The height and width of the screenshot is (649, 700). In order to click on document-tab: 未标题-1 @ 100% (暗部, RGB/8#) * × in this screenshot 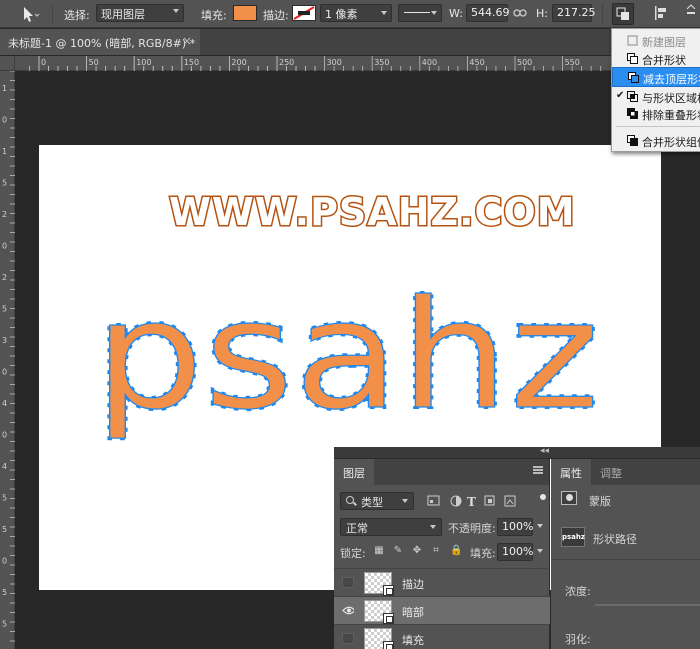, I will do `click(100, 42)`.